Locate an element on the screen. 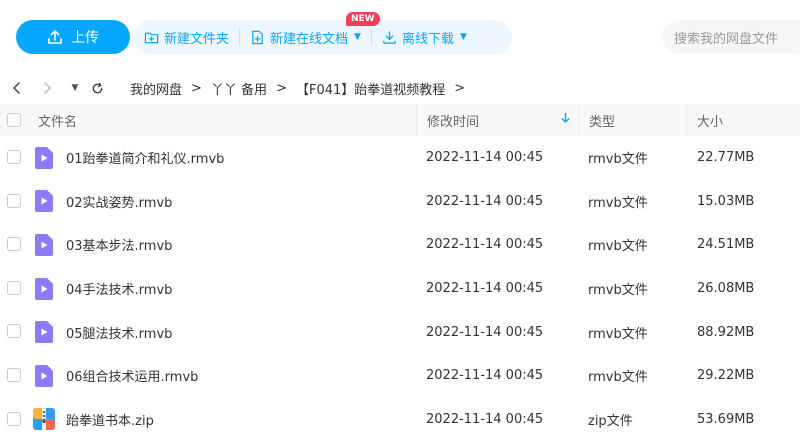 Image resolution: width=800 pixels, height=446 pixels. file-type: zip文件 is located at coordinates (610, 421).